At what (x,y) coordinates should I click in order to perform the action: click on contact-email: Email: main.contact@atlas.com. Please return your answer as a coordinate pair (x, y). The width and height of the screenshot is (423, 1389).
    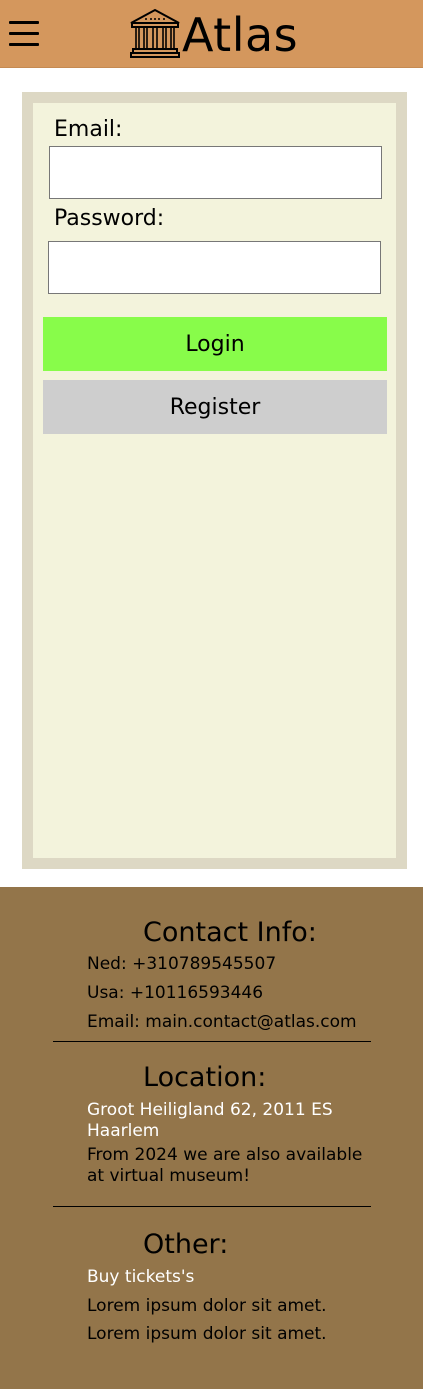
    Looking at the image, I should click on (222, 1022).